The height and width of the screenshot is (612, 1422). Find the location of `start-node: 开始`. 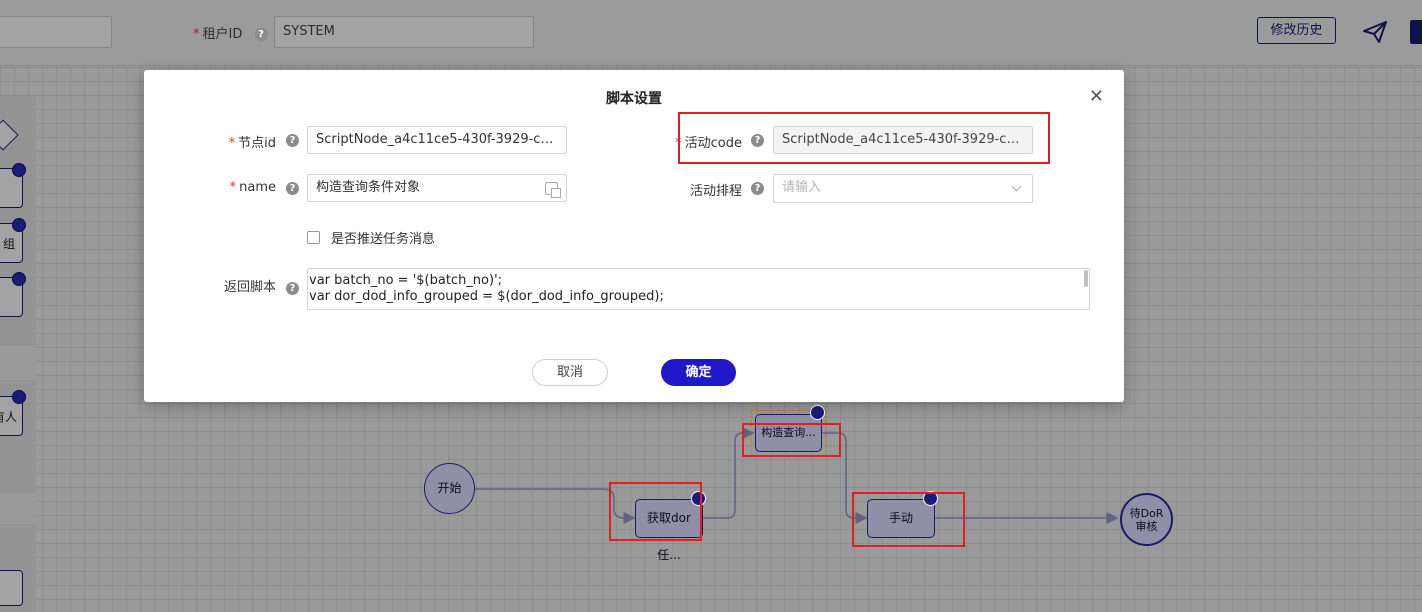

start-node: 开始 is located at coordinates (449, 488).